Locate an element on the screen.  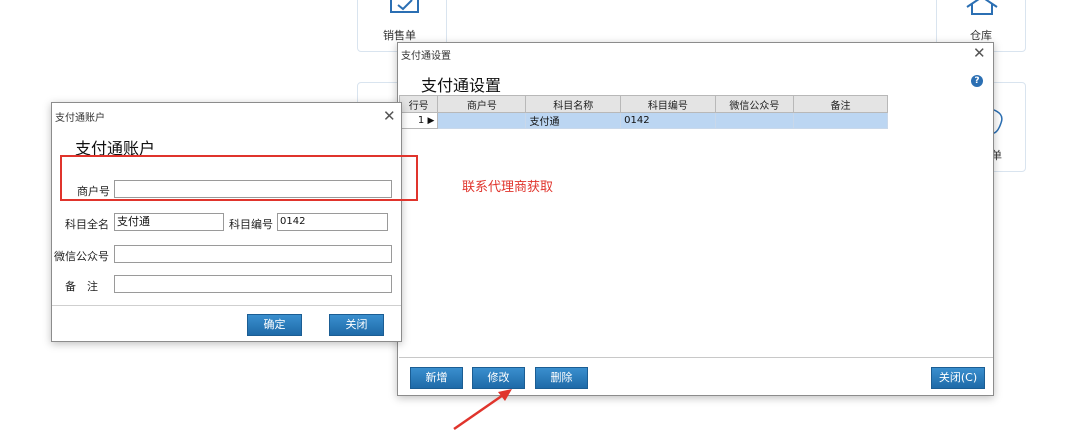
page-title: 支付通设置 is located at coordinates (461, 85).